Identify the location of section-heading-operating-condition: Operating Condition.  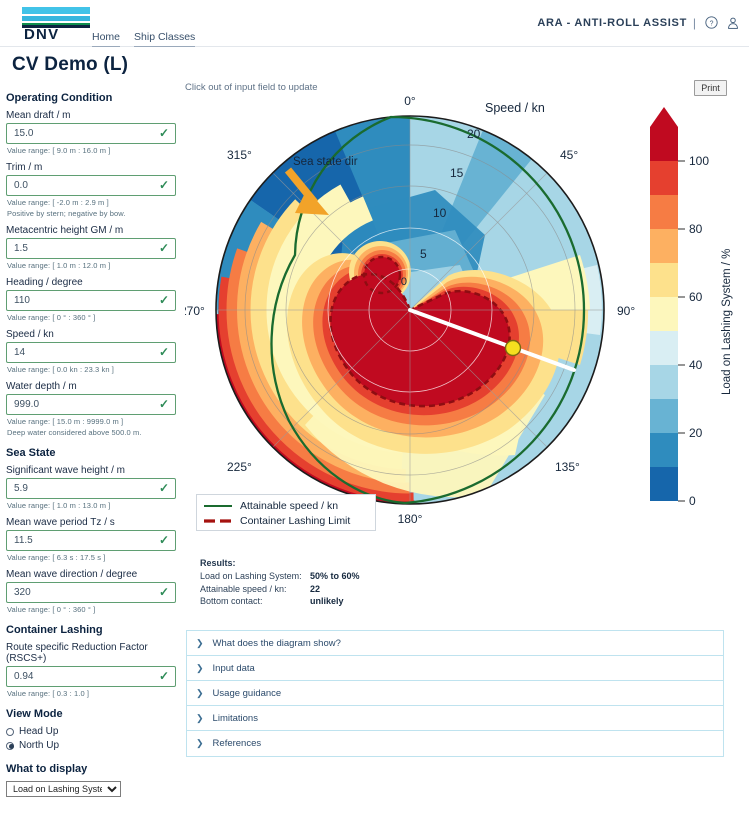
(59, 98).